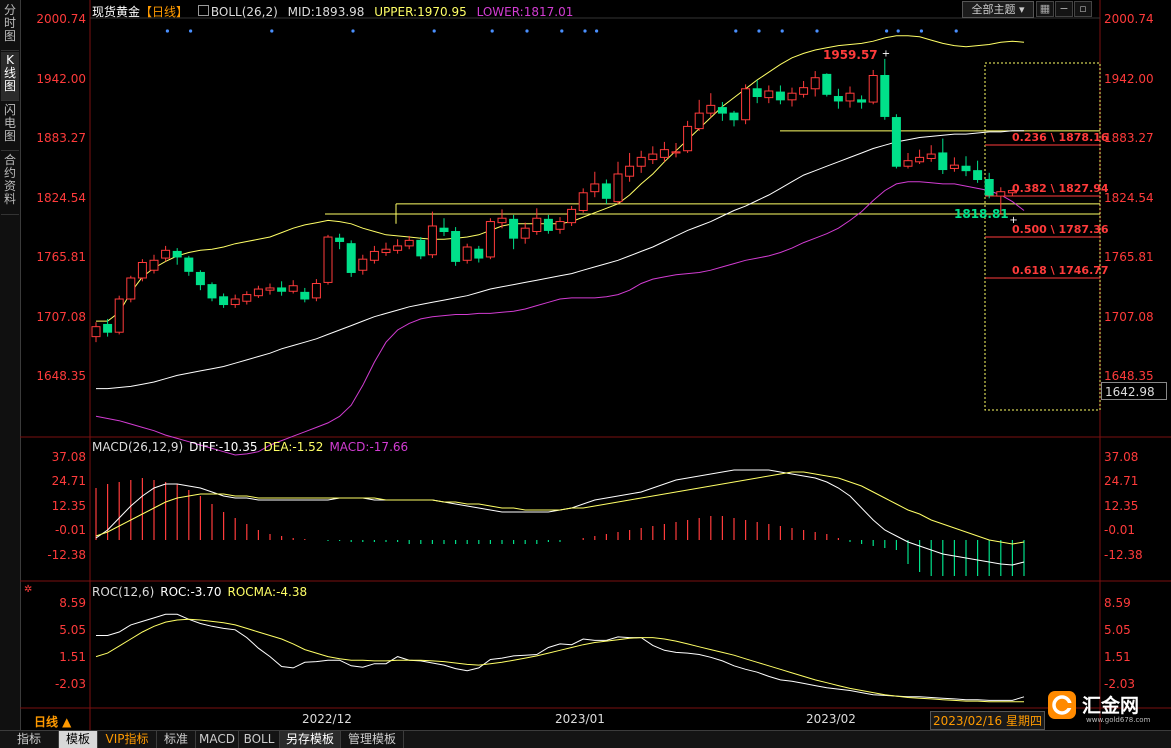  What do you see at coordinates (372, 739) in the screenshot?
I see `tab-manage-template: 管理模板` at bounding box center [372, 739].